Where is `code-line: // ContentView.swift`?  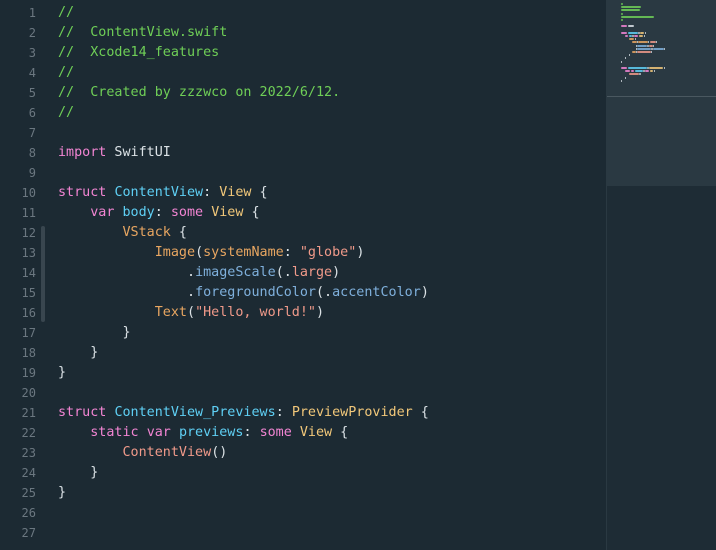 code-line: // ContentView.swift is located at coordinates (142, 33).